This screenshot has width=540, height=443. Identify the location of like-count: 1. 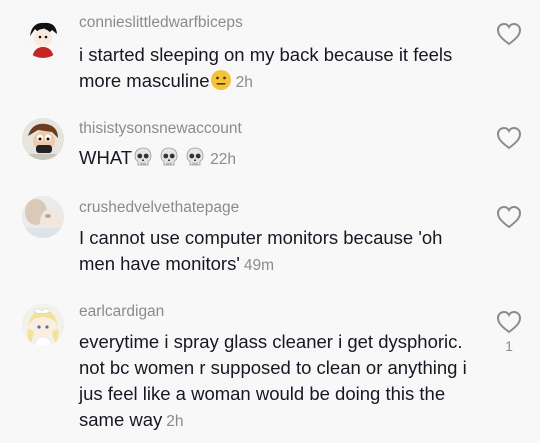
(509, 346).